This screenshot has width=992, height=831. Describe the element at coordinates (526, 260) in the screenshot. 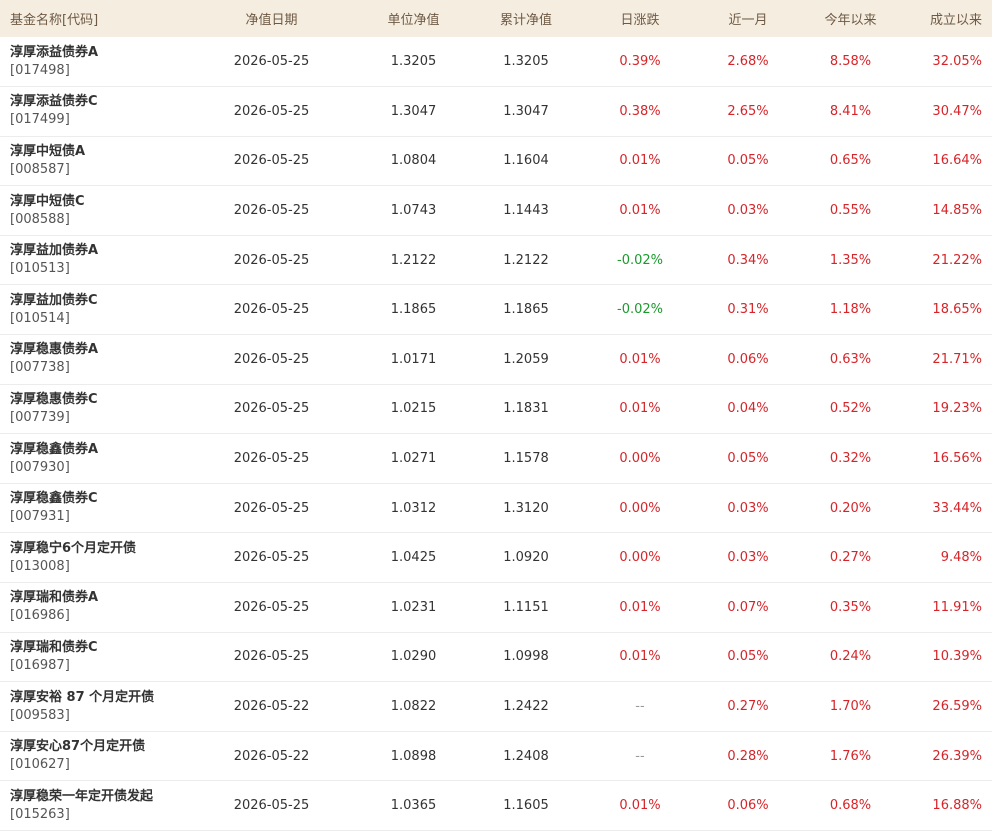

I see `acc-nav-cell: 1.2122` at that location.